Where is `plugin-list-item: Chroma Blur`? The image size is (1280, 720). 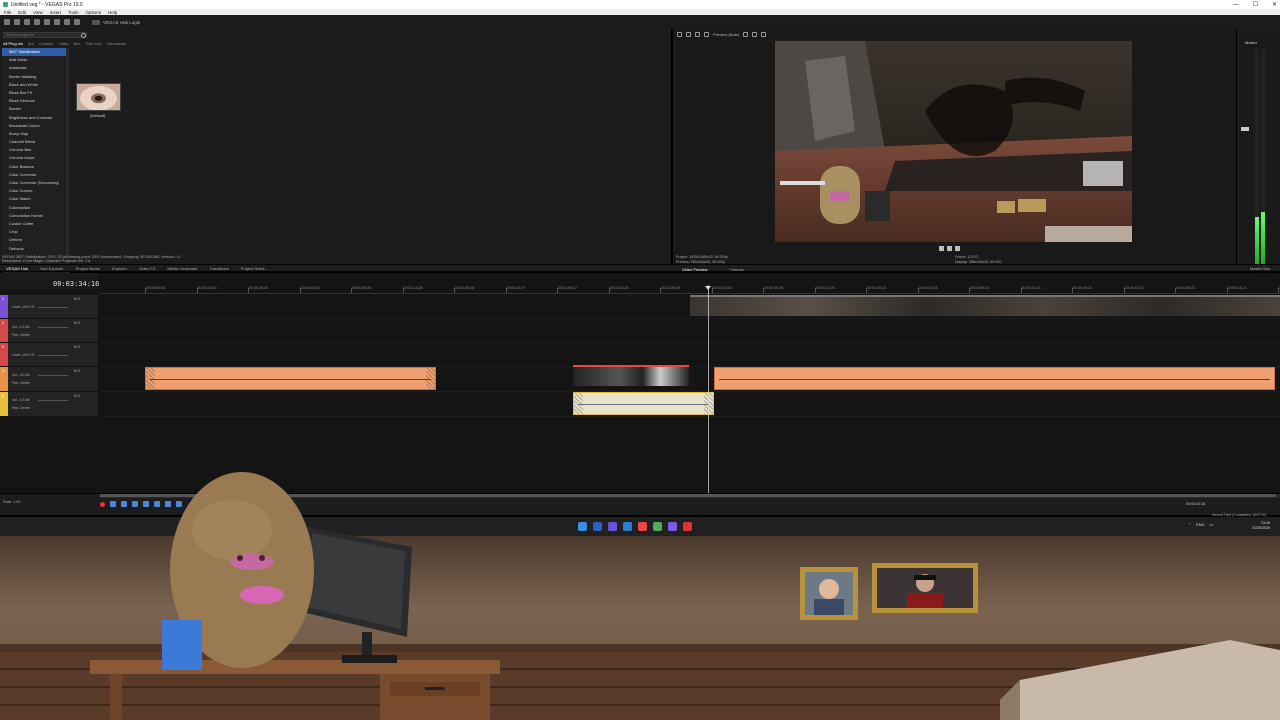 plugin-list-item: Chroma Blur is located at coordinates (35, 150).